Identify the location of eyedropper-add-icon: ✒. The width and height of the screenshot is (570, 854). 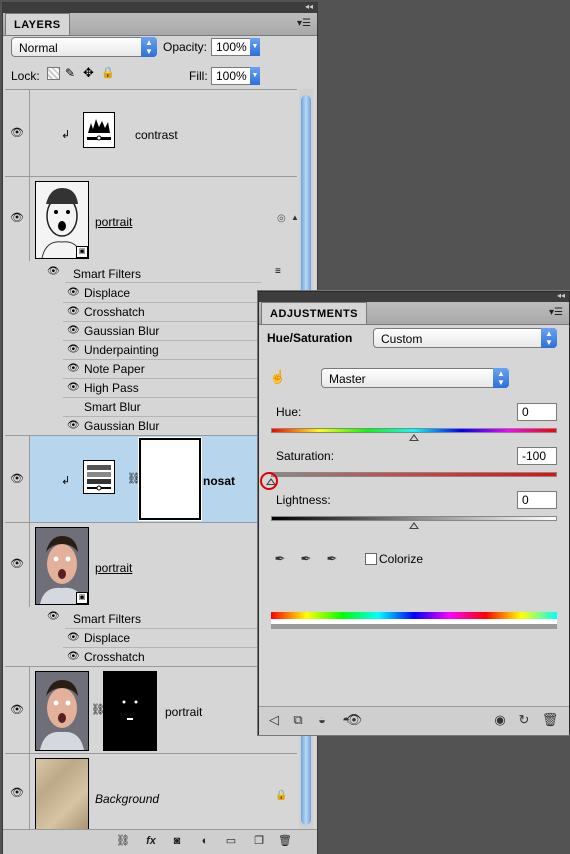
(306, 559).